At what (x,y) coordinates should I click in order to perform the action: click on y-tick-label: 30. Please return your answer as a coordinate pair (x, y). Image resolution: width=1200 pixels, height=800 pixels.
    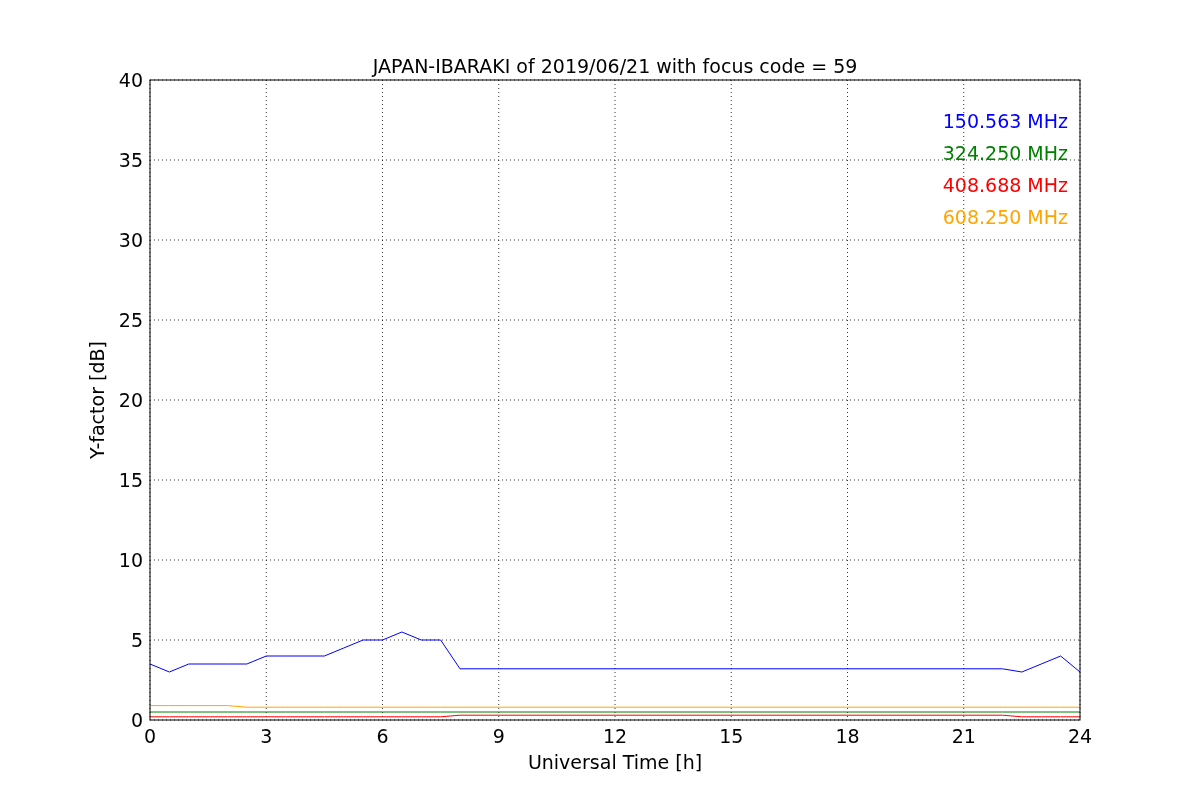
    Looking at the image, I should click on (130, 240).